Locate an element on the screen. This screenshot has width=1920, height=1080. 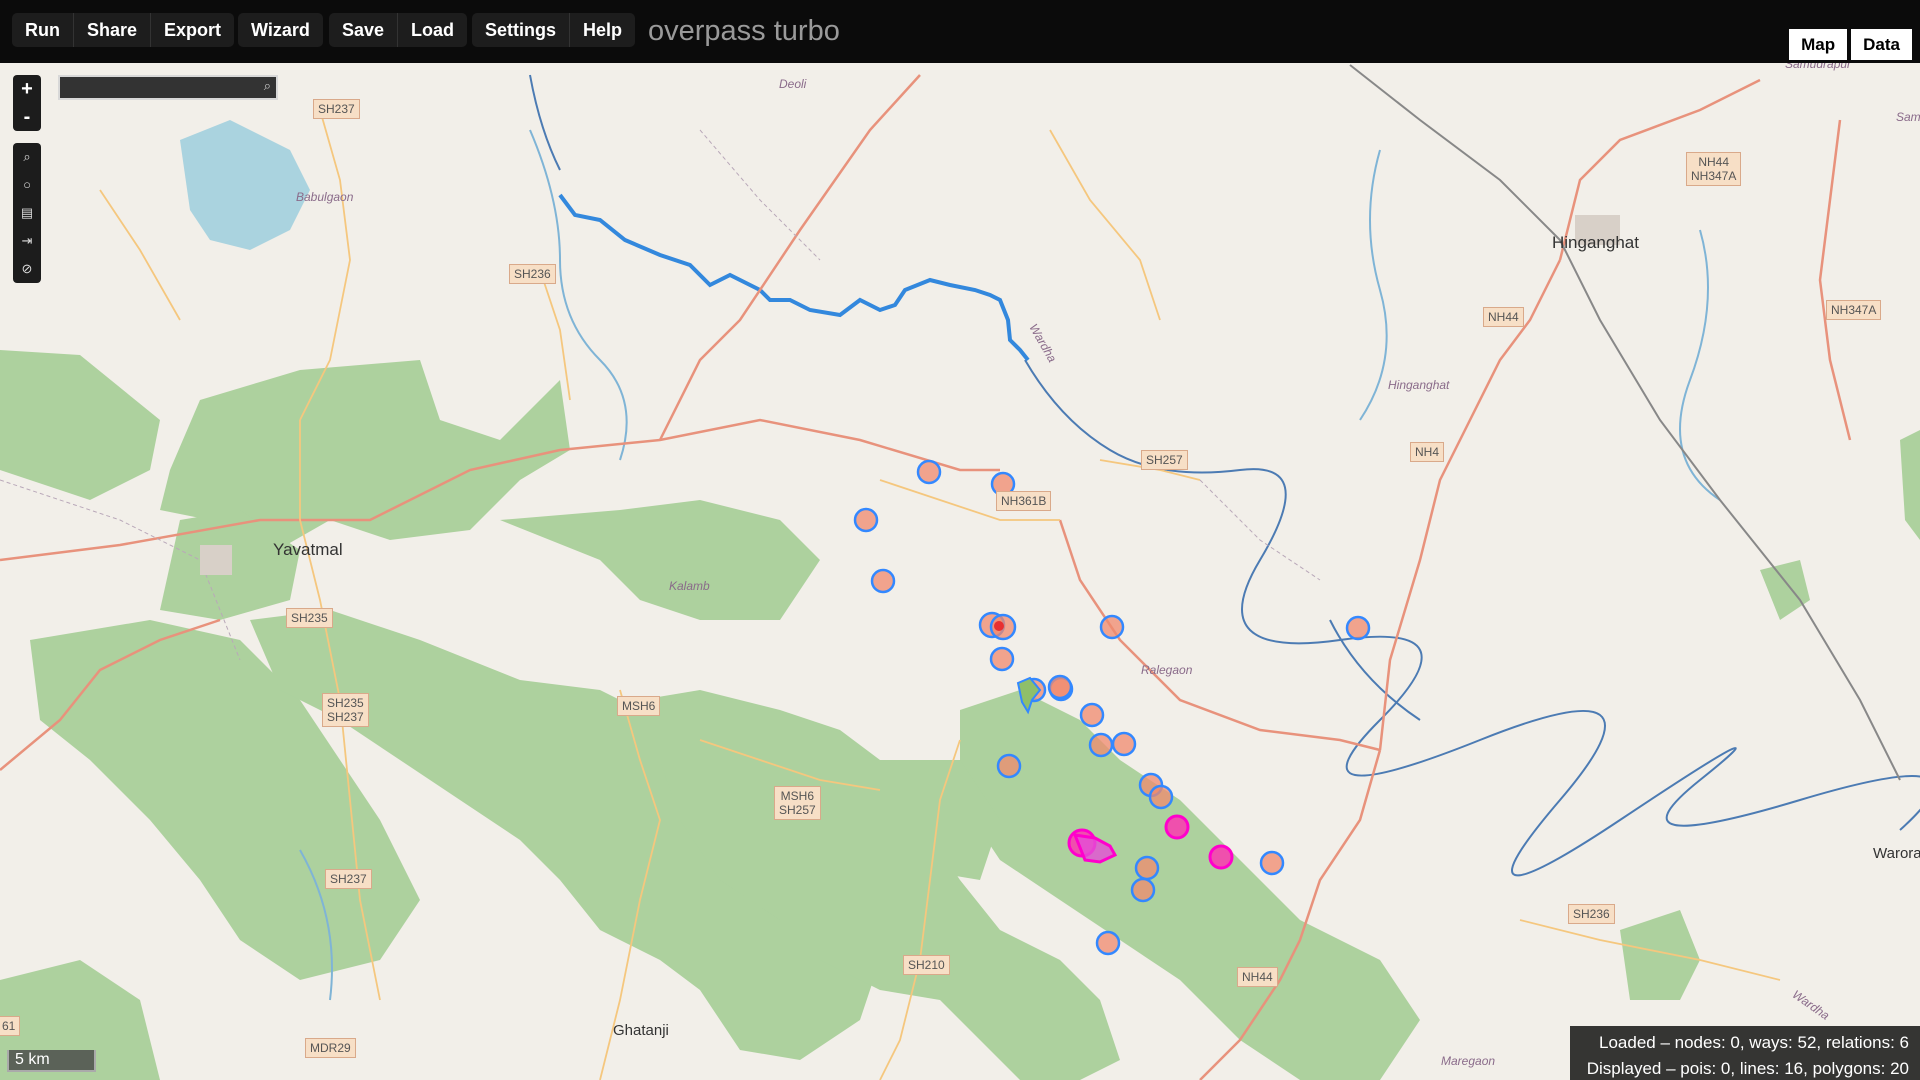
map-toolbar: ⌕ ○ ▤ ⇥ ⊘ is located at coordinates (27, 213).